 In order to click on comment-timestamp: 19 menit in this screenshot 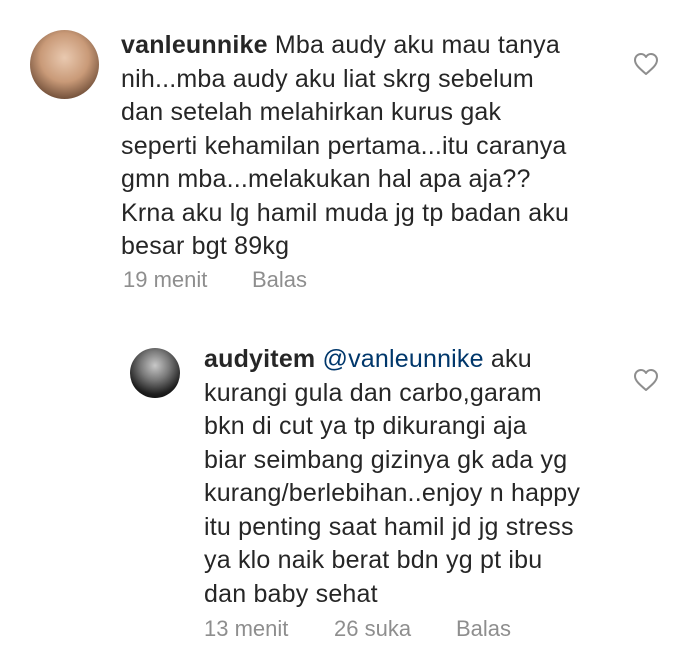, I will do `click(165, 279)`.